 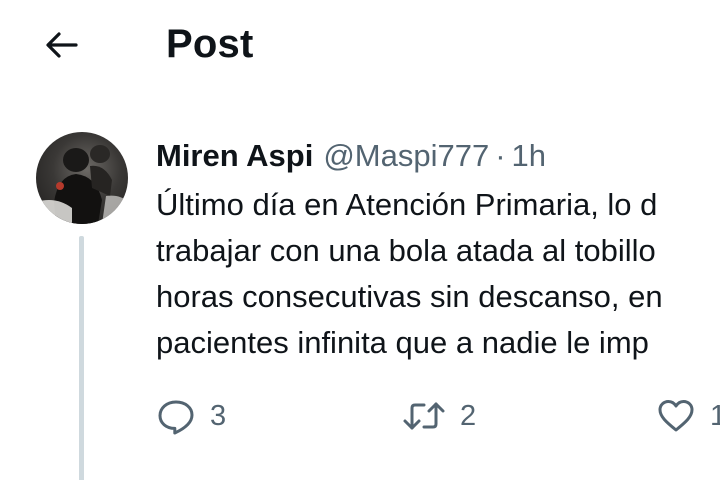 I want to click on reply-icon, so click(x=176, y=417).